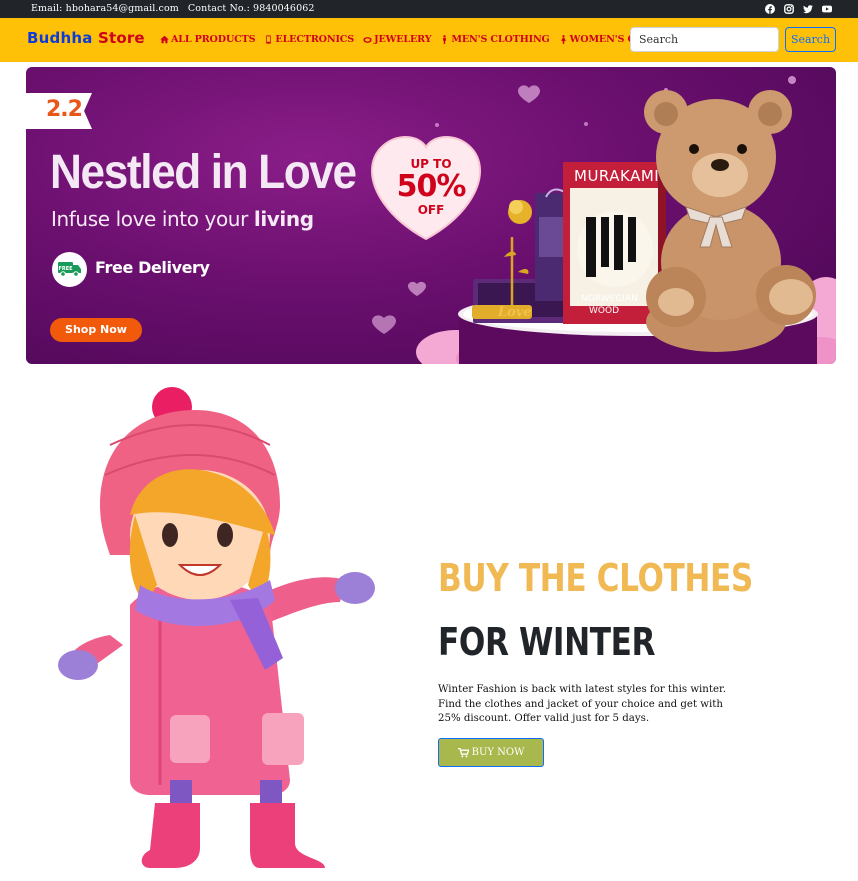  I want to click on truck-badge-text: FREE, so click(65, 269).